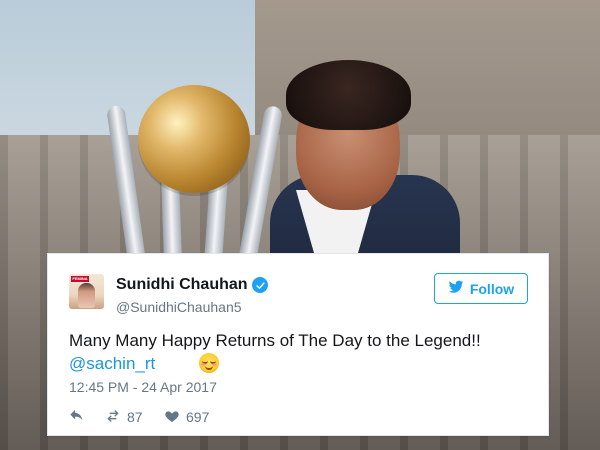  I want to click on tweet-timestamp: 12:45 PM - 24 Apr 2017, so click(143, 387).